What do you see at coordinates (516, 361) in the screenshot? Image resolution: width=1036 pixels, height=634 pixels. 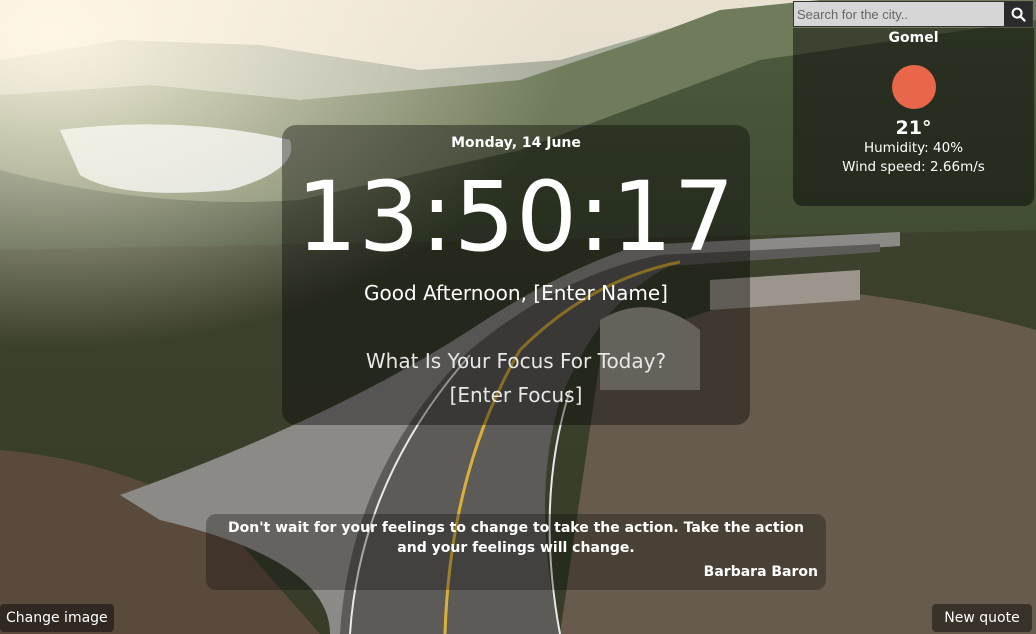 I see `focus-question: What Is Your Focus For Today?` at bounding box center [516, 361].